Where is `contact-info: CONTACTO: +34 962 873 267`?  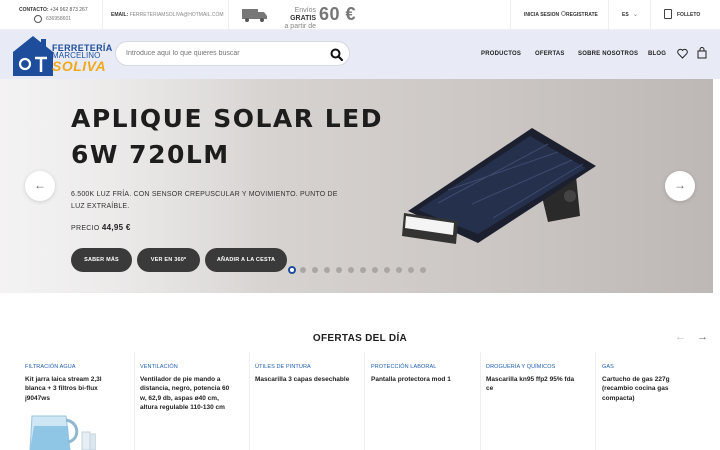 contact-info: CONTACTO: +34 962 873 267 is located at coordinates (53, 10).